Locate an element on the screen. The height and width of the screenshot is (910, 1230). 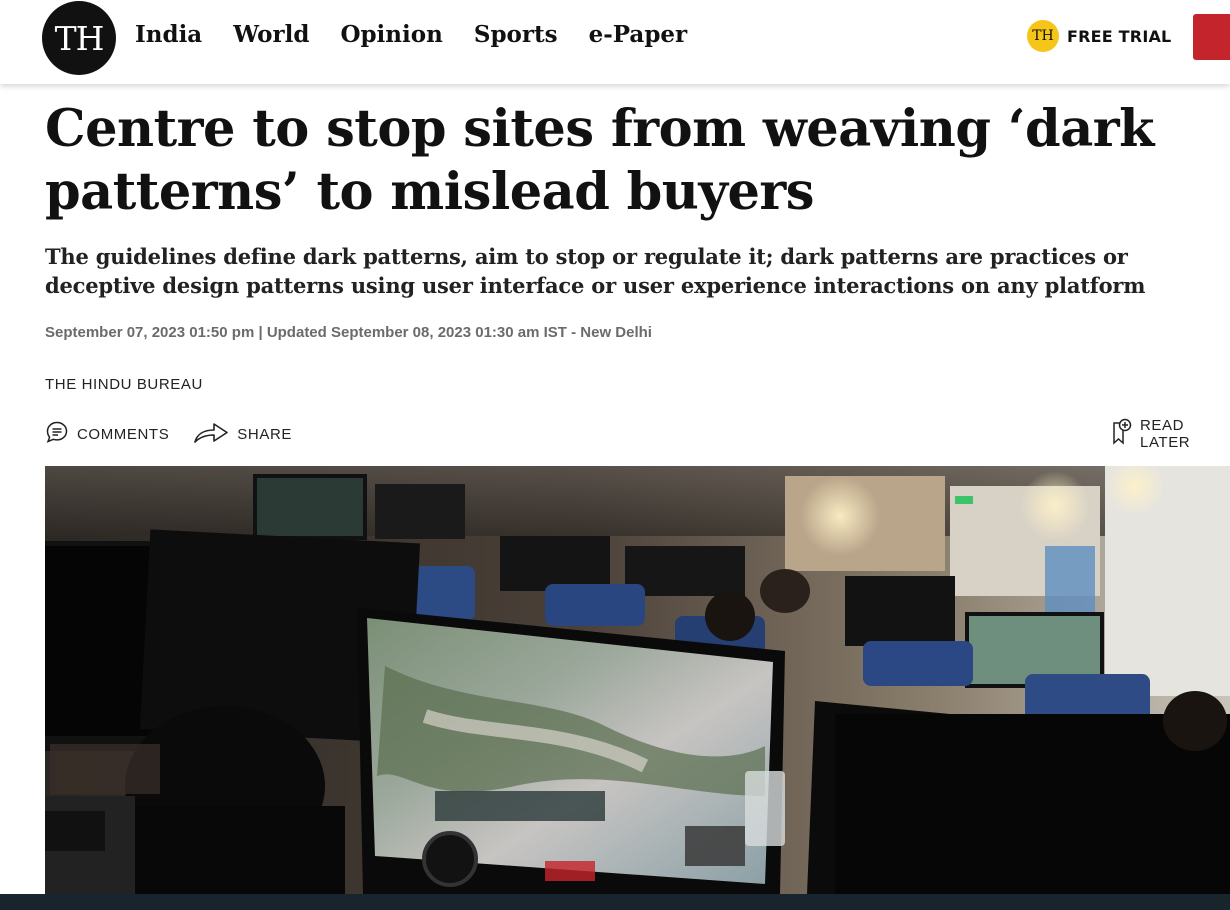
main-nav: India World Opinion Sports e-Paper is located at coordinates (411, 35).